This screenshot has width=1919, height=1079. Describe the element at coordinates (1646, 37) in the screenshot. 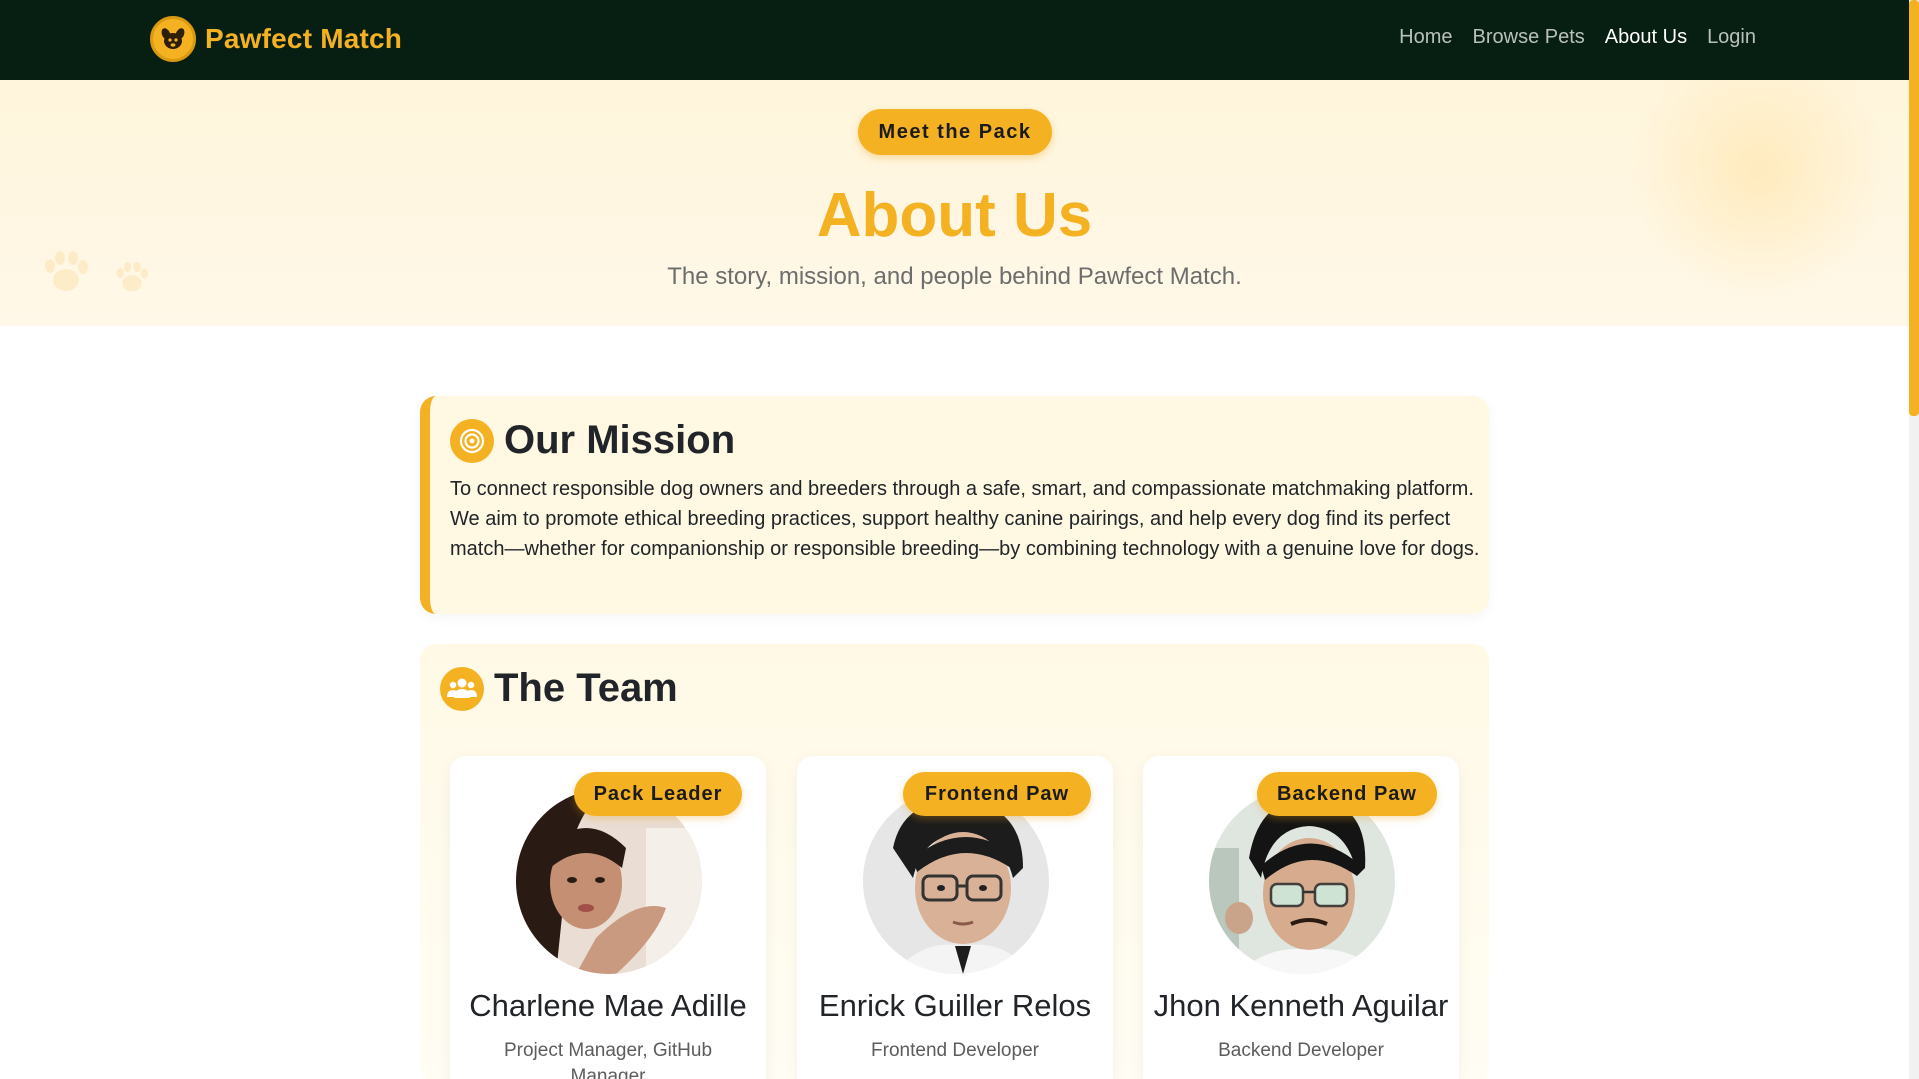

I see `nav-link-about-us: About Us` at that location.